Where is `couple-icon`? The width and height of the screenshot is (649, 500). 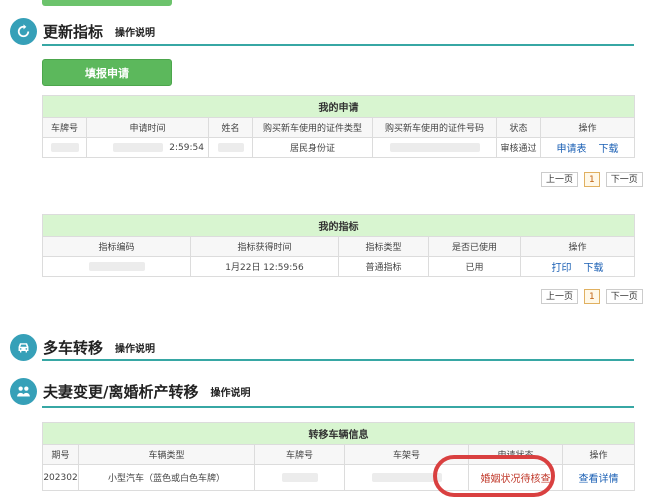 couple-icon is located at coordinates (23, 391).